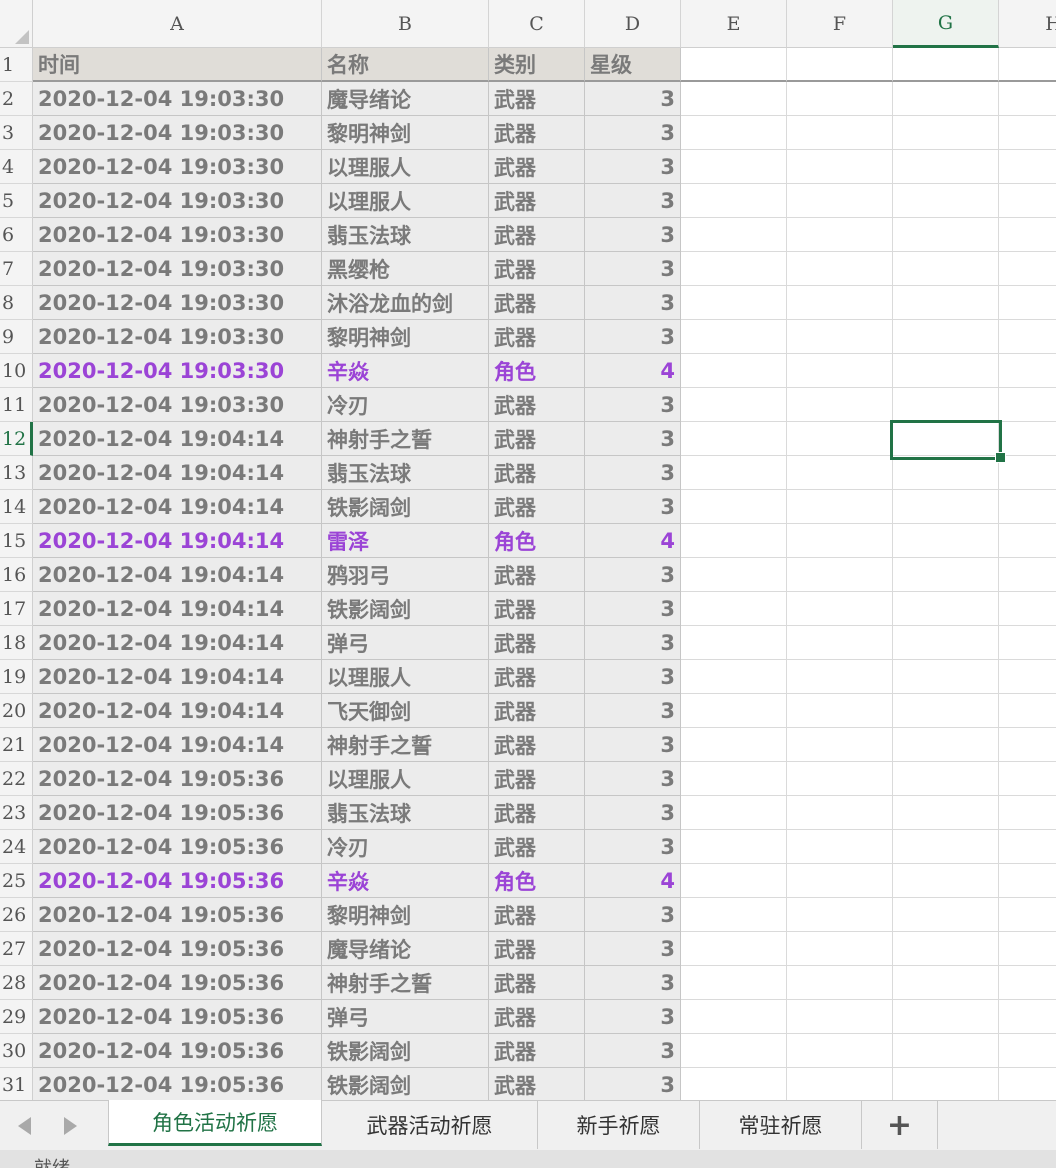 This screenshot has height=1168, width=1056. I want to click on name-cell: 黎明神剑, so click(405, 133).